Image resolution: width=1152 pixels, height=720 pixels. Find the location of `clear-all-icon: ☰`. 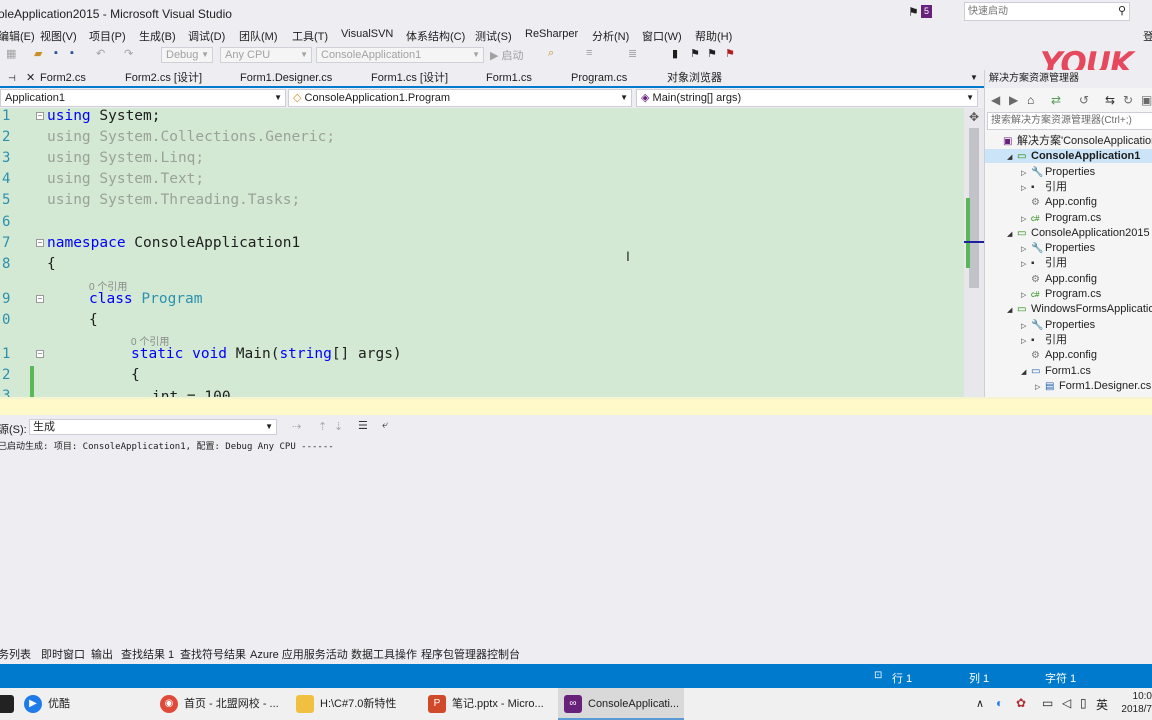

clear-all-icon: ☰ is located at coordinates (363, 425).